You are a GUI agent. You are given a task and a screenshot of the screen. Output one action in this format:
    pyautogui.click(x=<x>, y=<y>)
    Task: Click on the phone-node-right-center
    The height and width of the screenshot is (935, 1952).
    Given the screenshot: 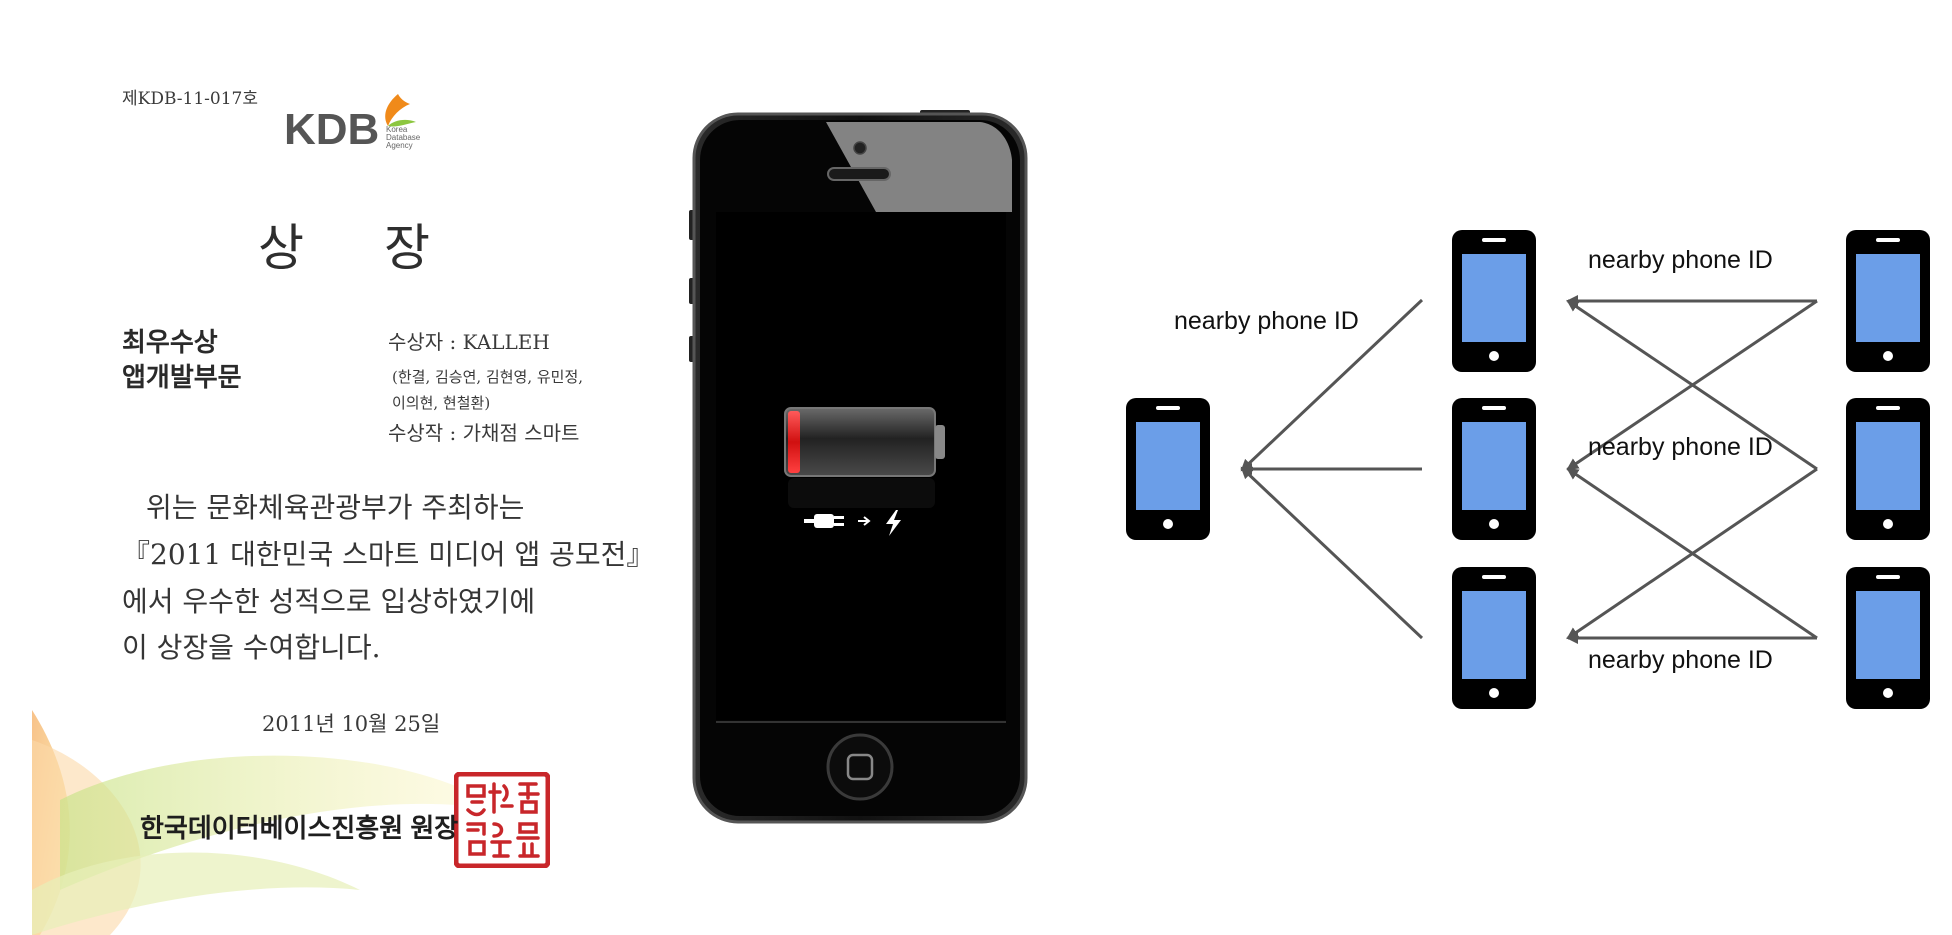 What is the action you would take?
    pyautogui.click(x=1888, y=469)
    